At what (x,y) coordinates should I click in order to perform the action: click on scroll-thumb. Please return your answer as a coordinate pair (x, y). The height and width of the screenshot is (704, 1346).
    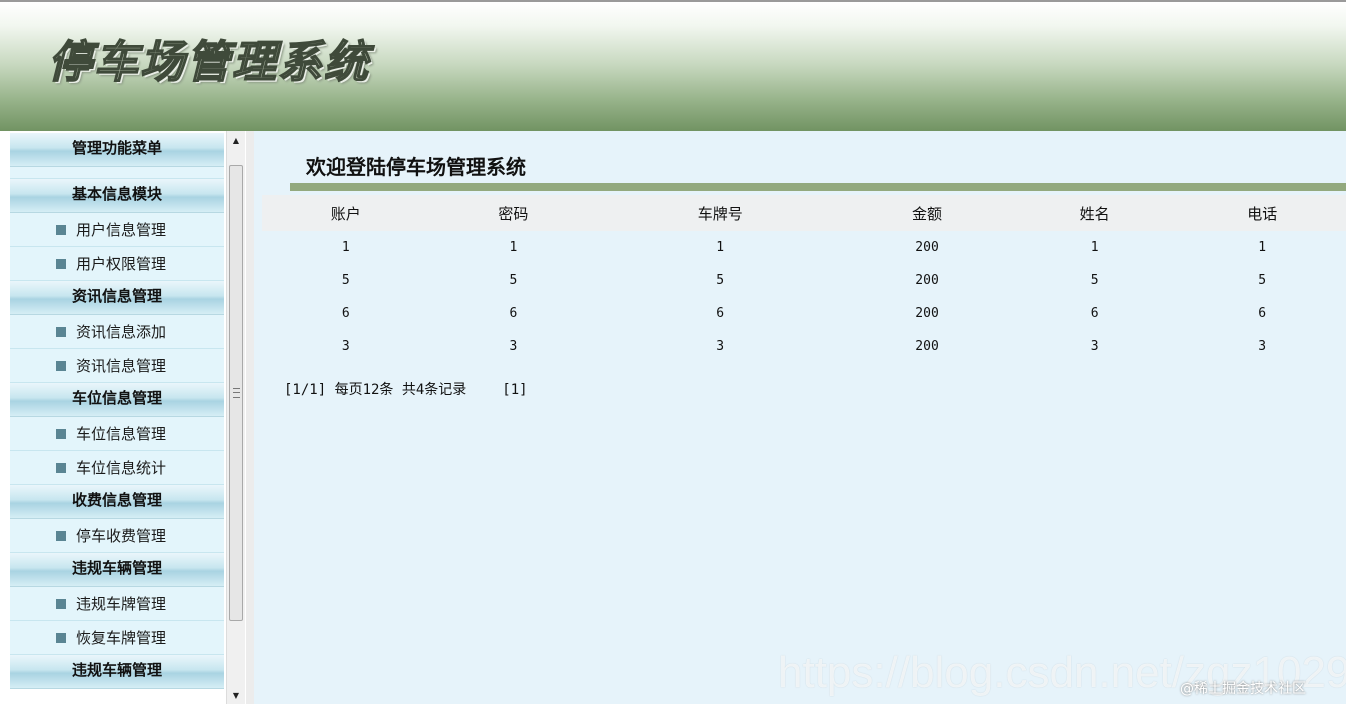
    Looking at the image, I should click on (236, 393).